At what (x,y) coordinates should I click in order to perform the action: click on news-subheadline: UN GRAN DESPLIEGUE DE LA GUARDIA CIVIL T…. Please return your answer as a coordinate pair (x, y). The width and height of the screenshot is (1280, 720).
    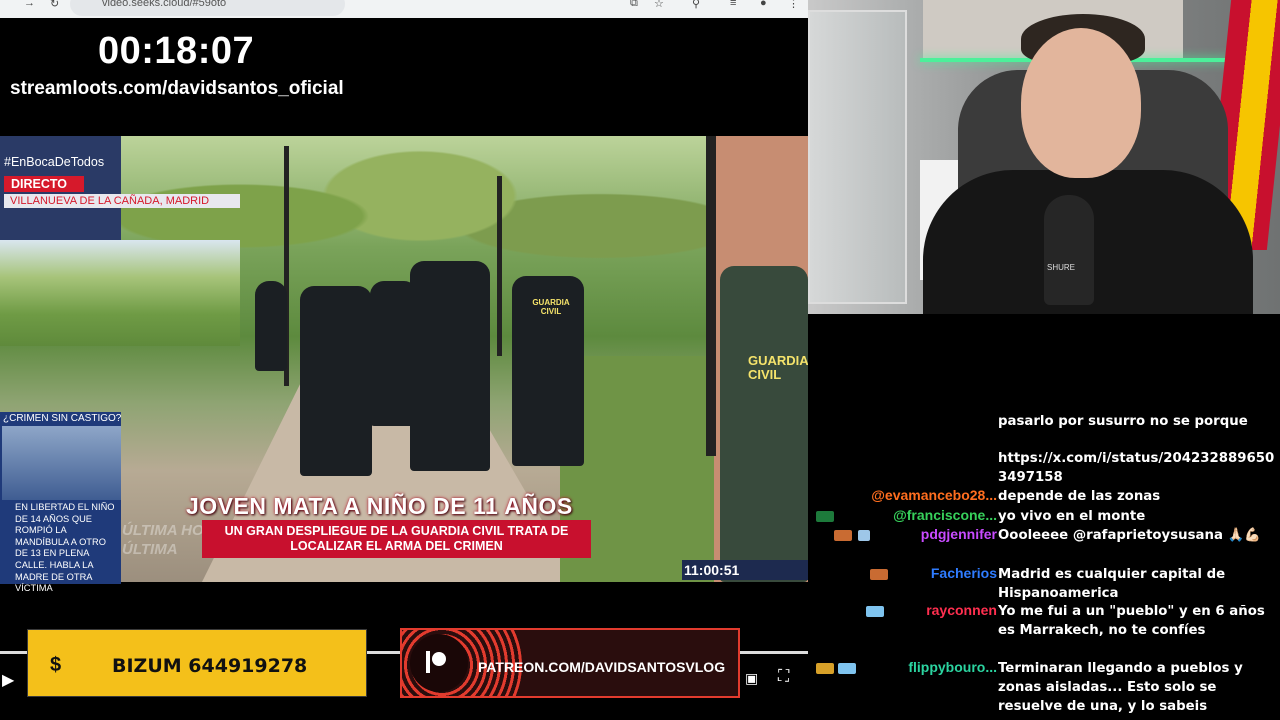
    Looking at the image, I should click on (396, 539).